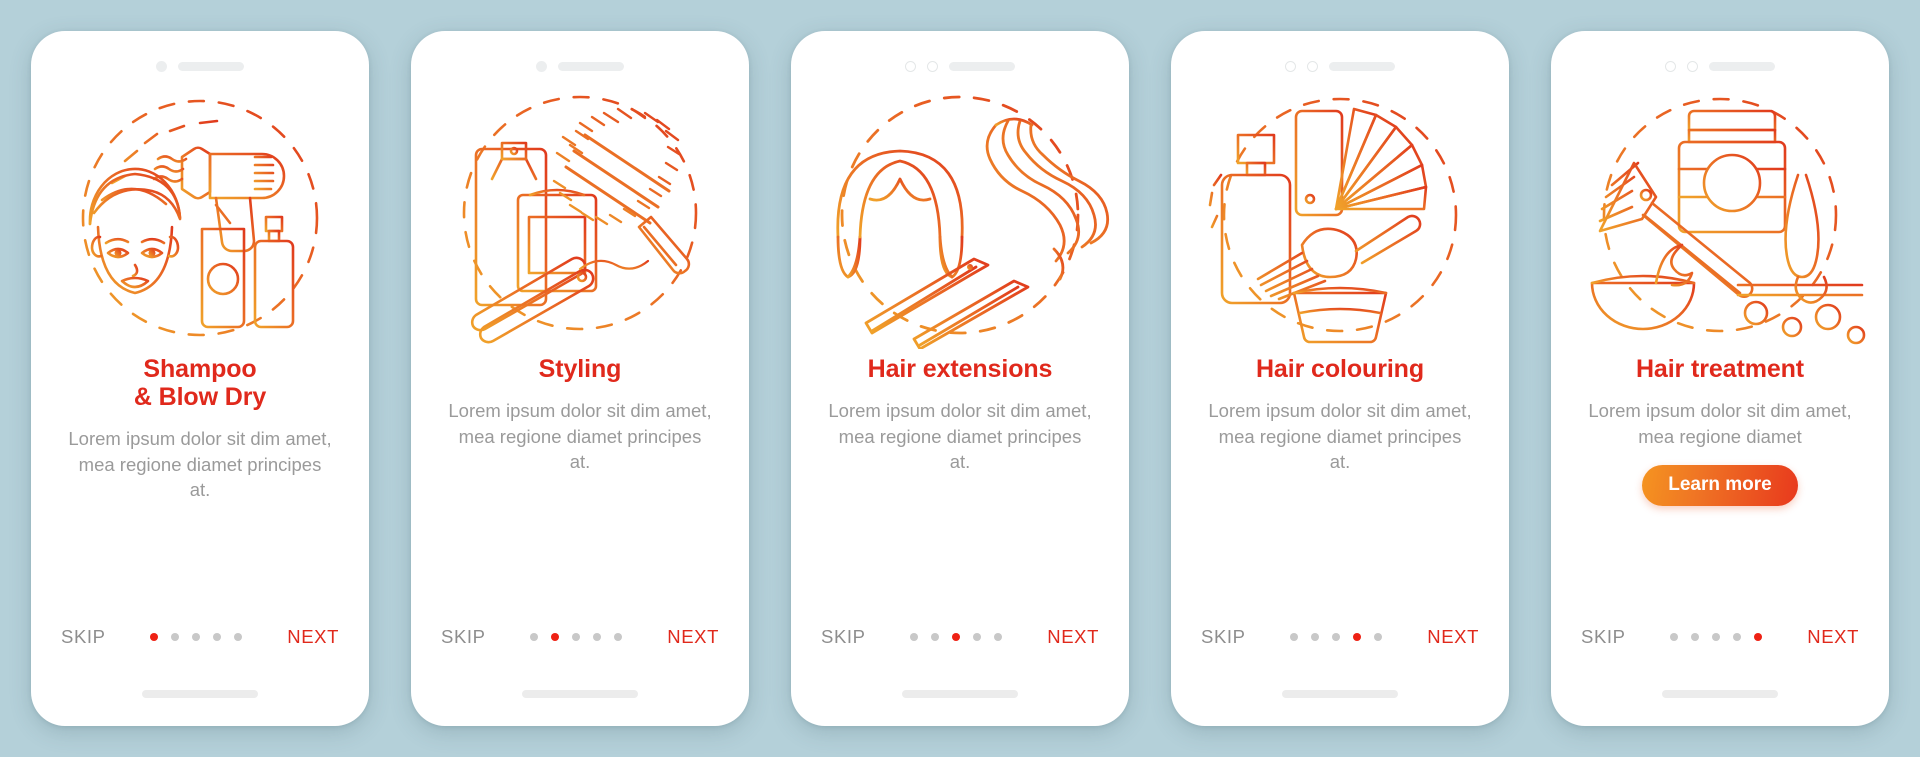  I want to click on page-title: Hair colouring, so click(1340, 369).